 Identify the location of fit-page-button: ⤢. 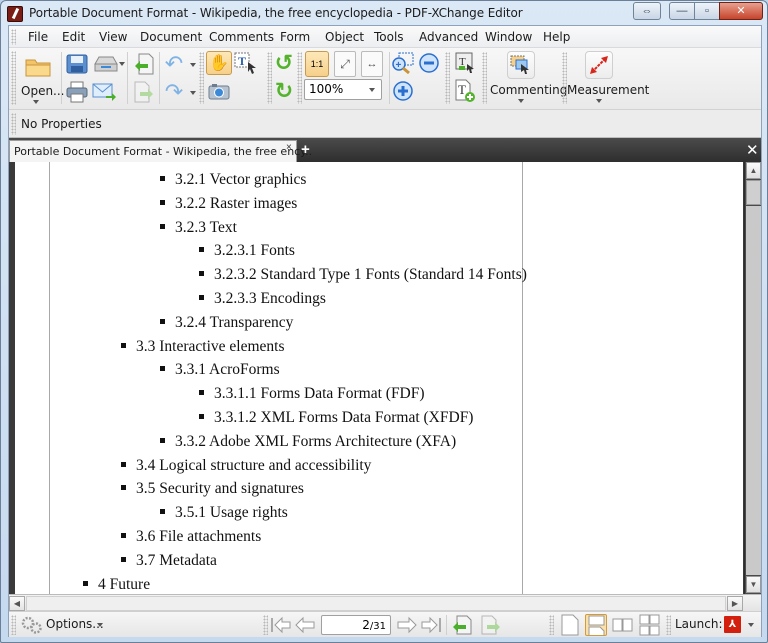
(345, 64).